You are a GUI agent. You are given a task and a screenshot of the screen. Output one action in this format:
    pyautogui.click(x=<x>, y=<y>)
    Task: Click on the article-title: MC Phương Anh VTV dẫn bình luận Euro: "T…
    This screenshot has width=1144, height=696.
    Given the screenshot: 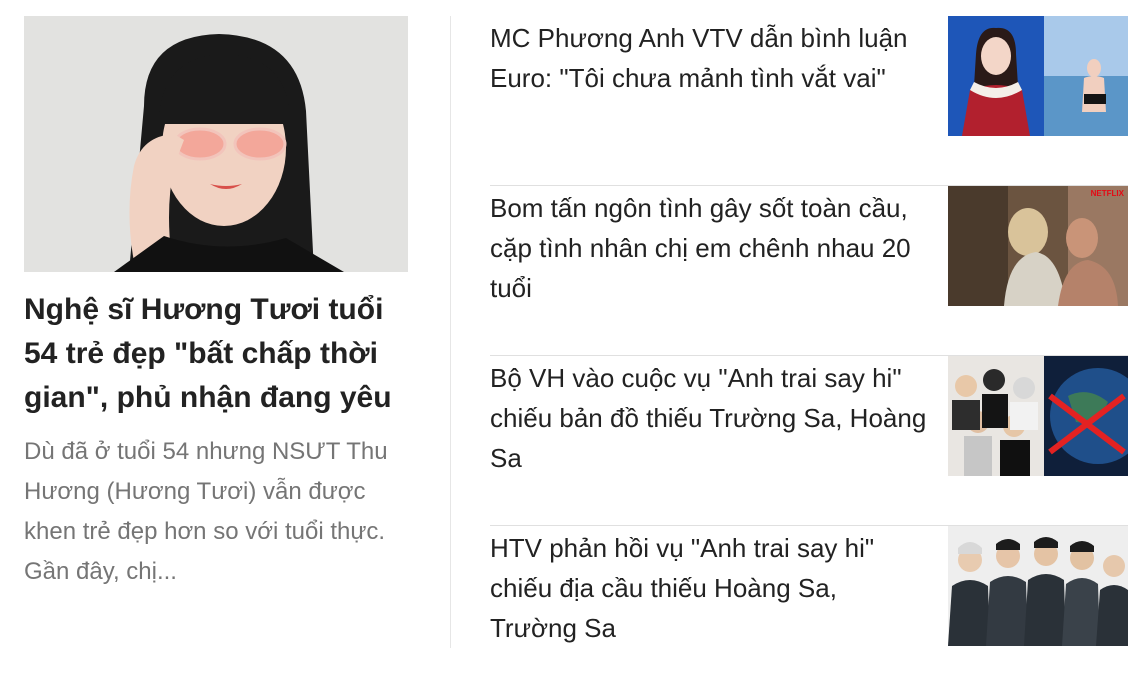 What is the action you would take?
    pyautogui.click(x=710, y=58)
    